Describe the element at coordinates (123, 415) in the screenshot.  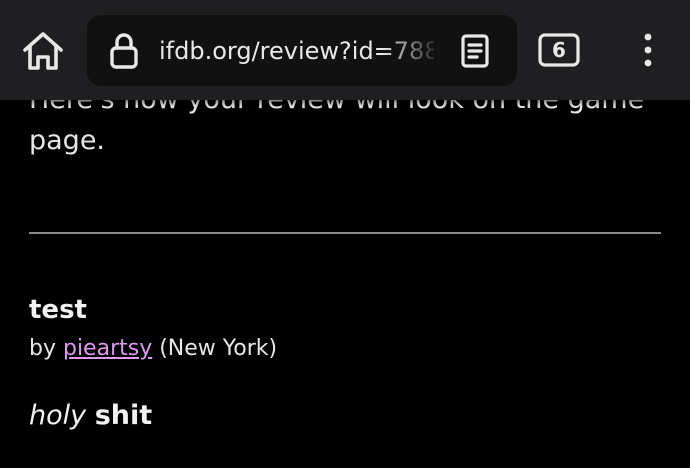
I see `review-body-bold: shit` at that location.